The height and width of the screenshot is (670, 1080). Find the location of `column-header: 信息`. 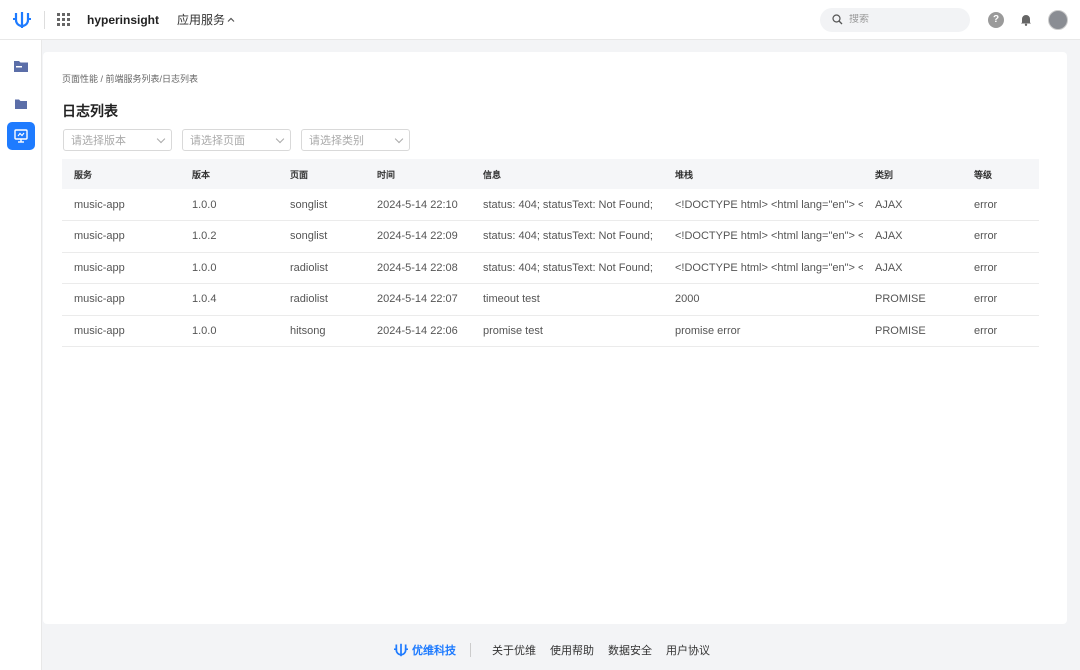

column-header: 信息 is located at coordinates (492, 174).